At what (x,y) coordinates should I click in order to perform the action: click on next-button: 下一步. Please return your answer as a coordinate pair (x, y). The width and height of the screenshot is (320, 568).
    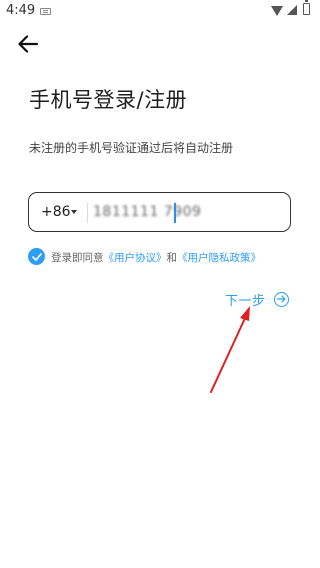
    Looking at the image, I should click on (257, 299).